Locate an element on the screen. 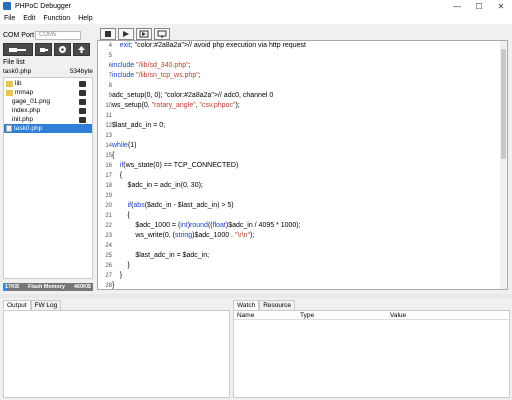  menu-function: Function is located at coordinates (56, 18).